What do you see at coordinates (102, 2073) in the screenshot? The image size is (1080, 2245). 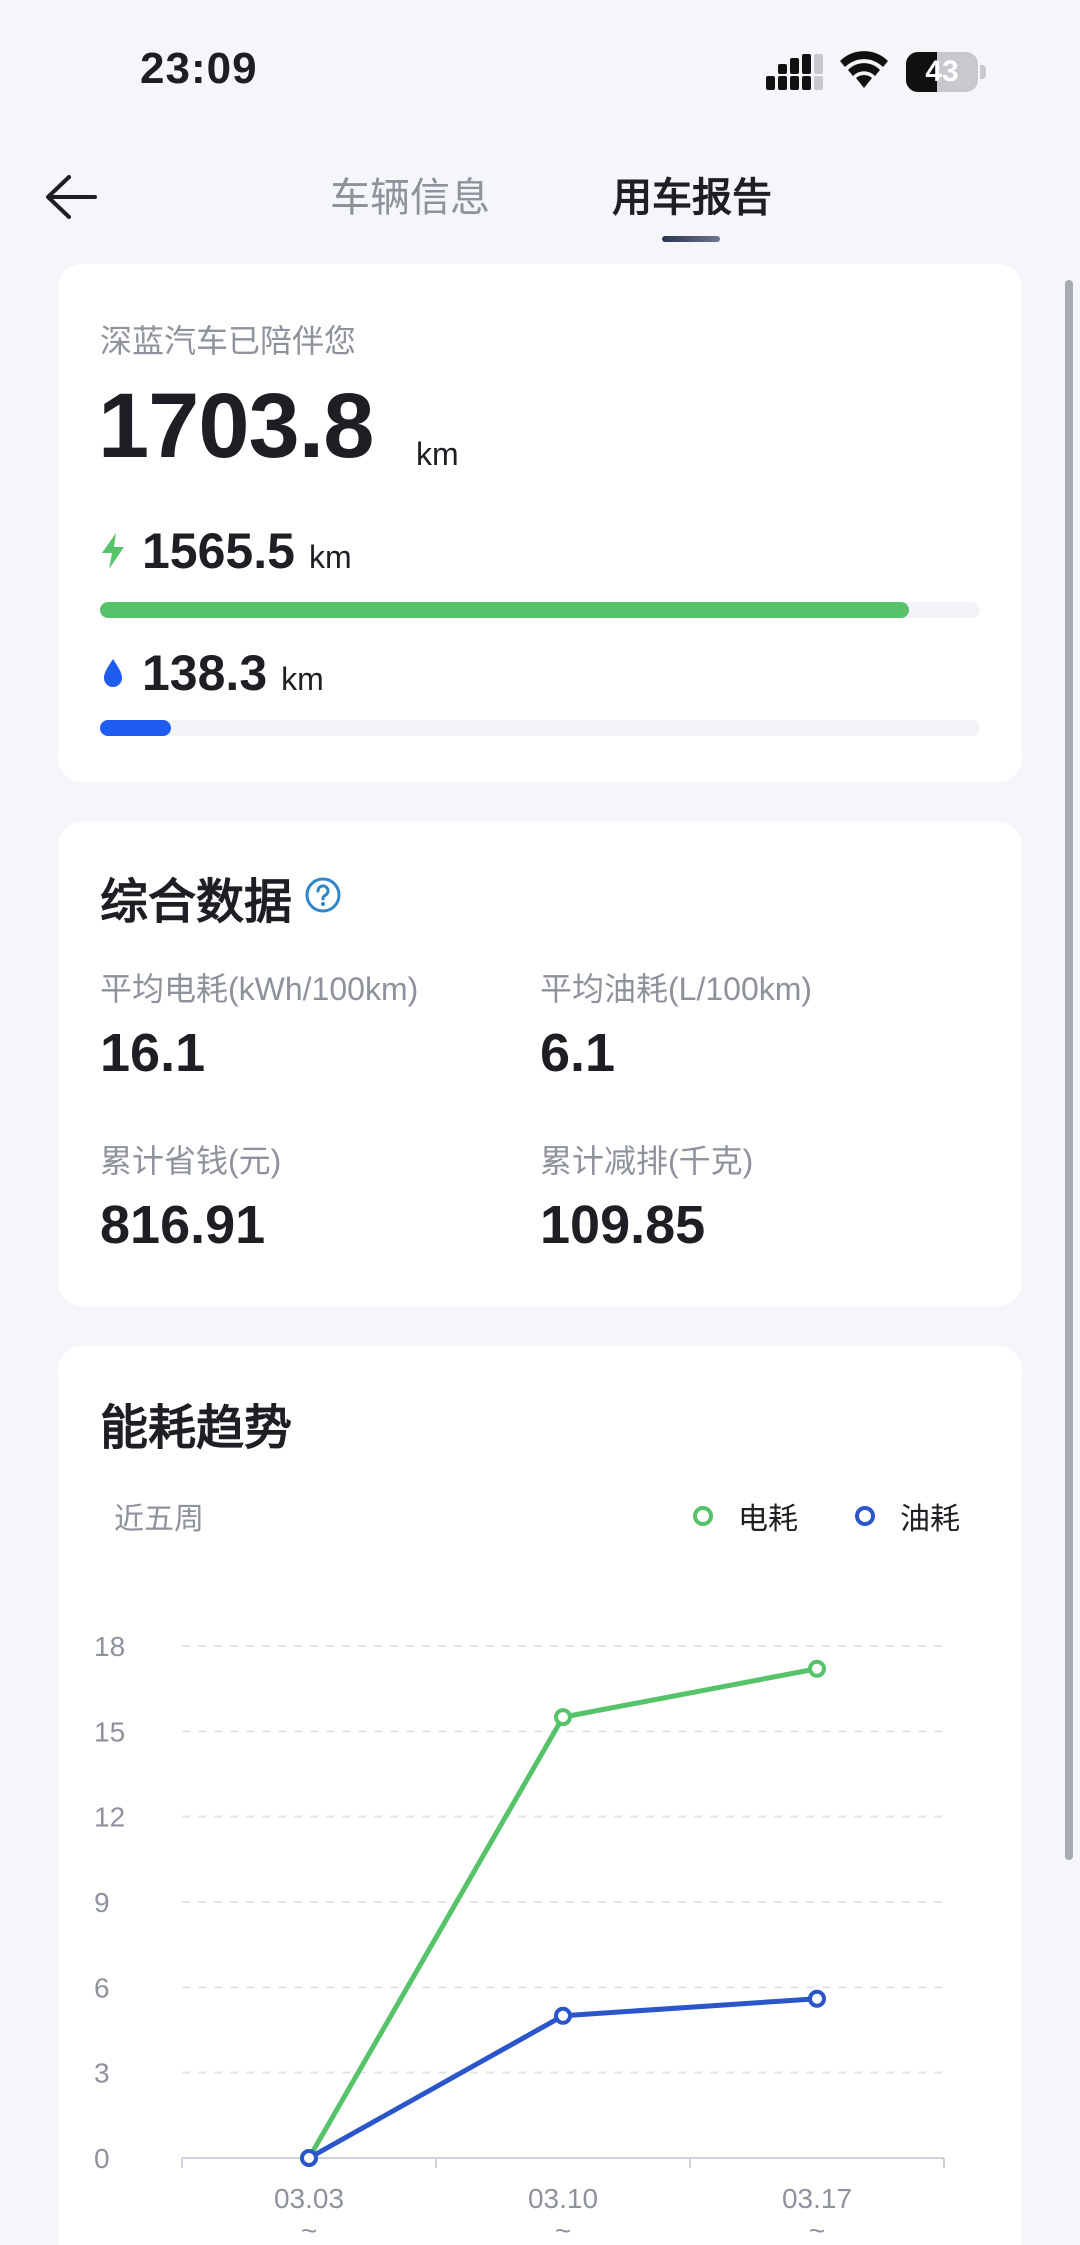 I see `y-tick-label: 3` at bounding box center [102, 2073].